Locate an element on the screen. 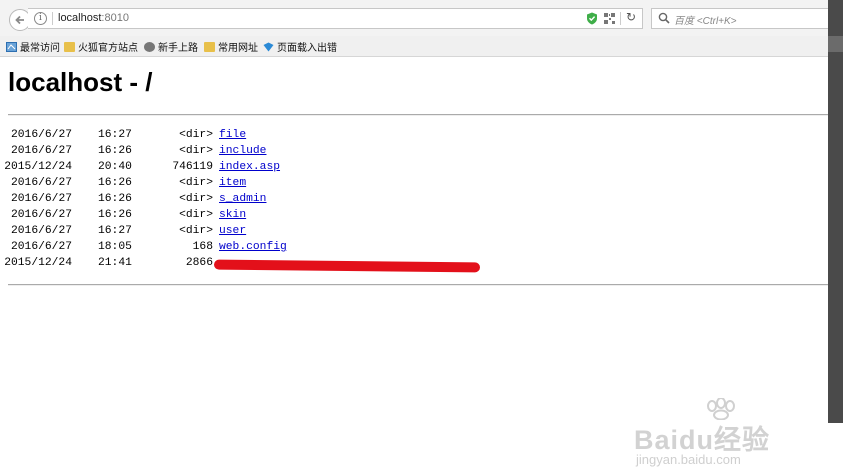 Image resolution: width=843 pixels, height=474 pixels. bookmark-common-sites: 常用网址 is located at coordinates (231, 46).